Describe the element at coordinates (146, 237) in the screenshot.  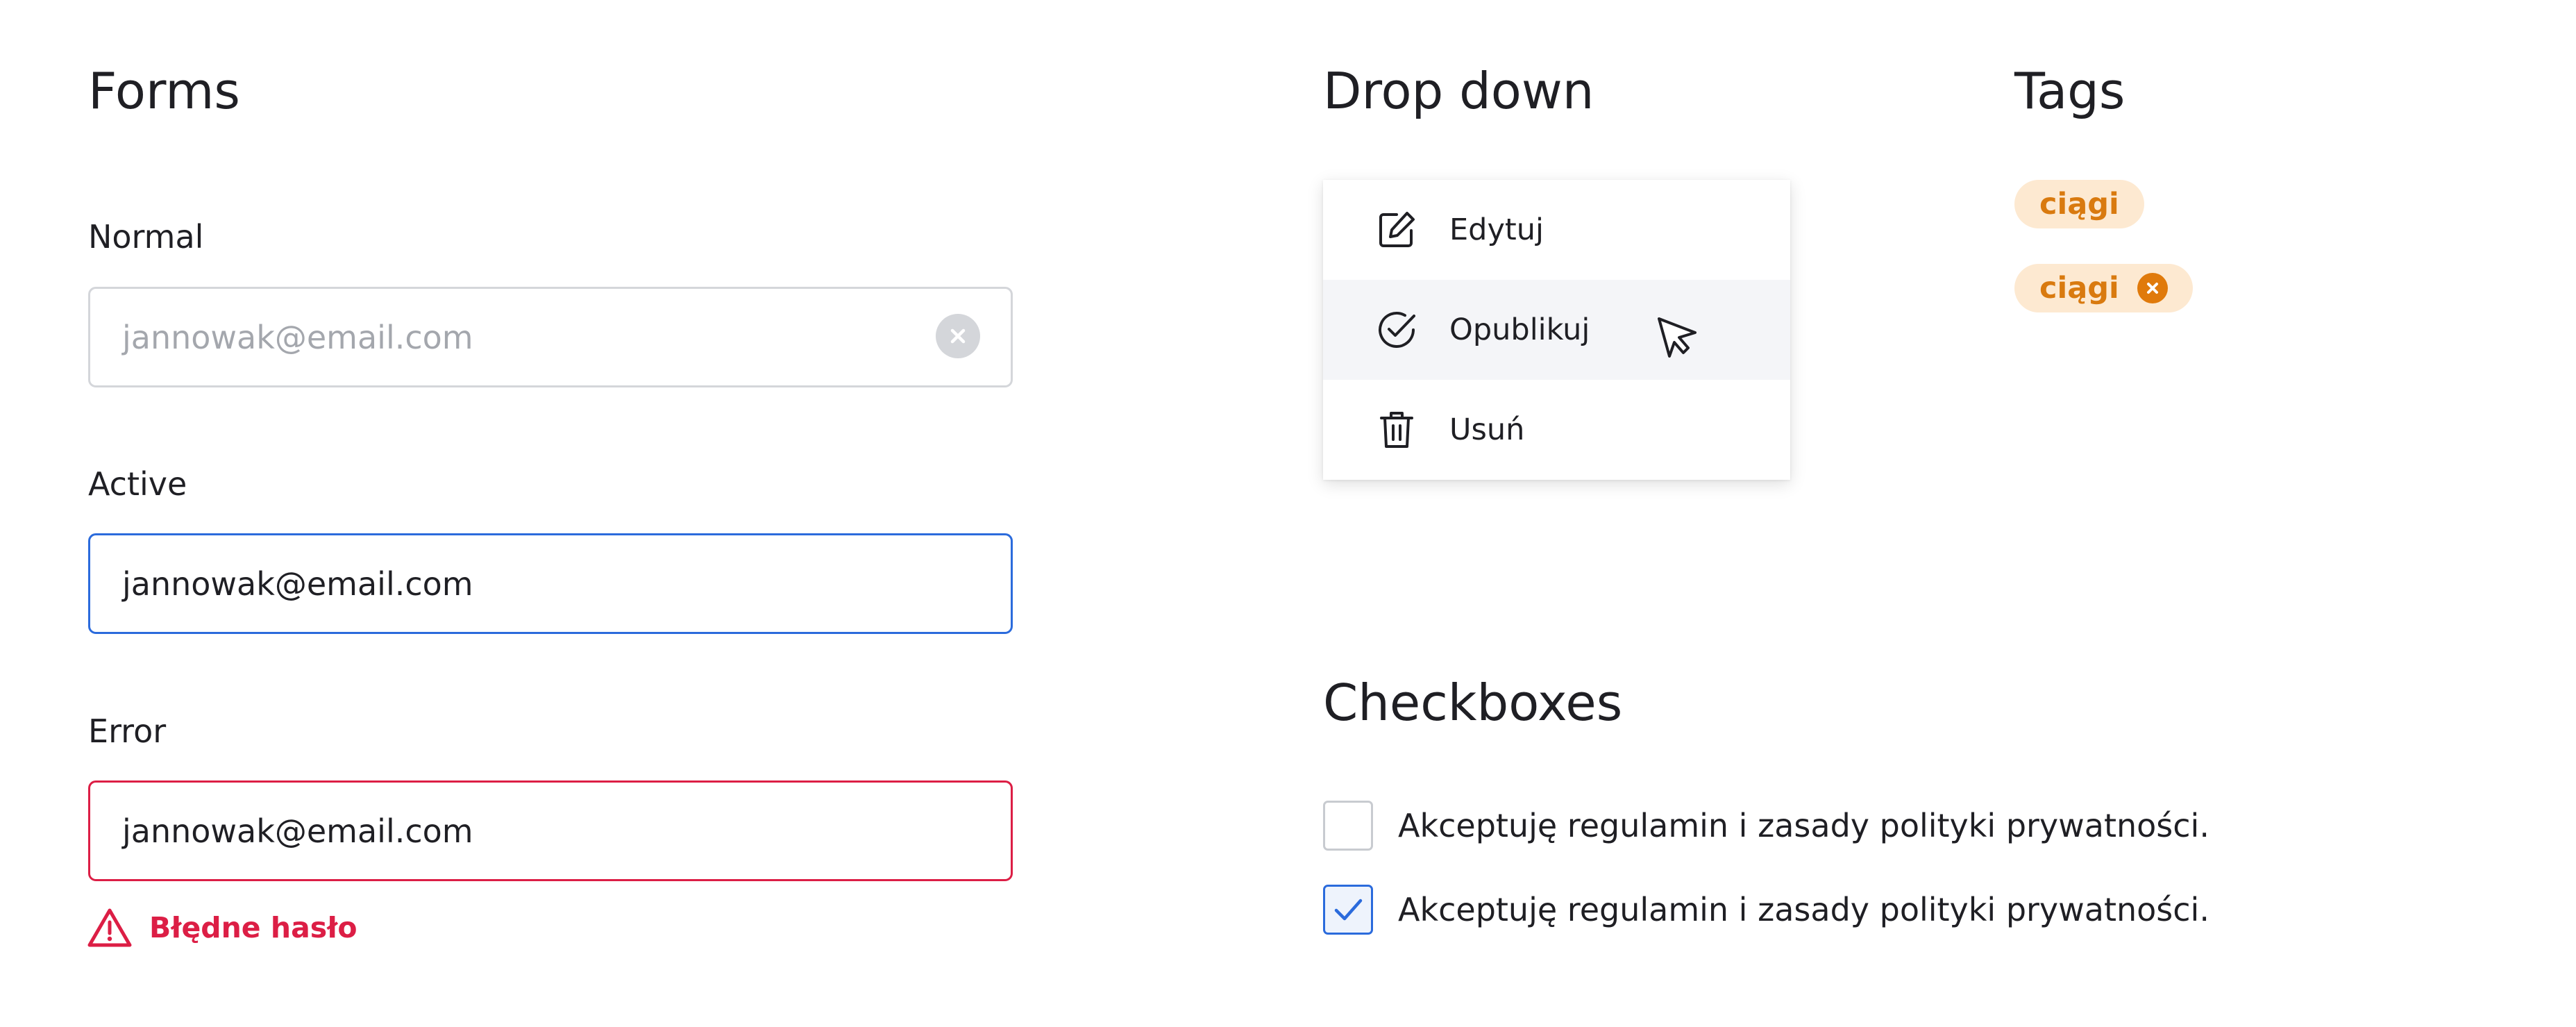
I see `normal-label: Normal` at that location.